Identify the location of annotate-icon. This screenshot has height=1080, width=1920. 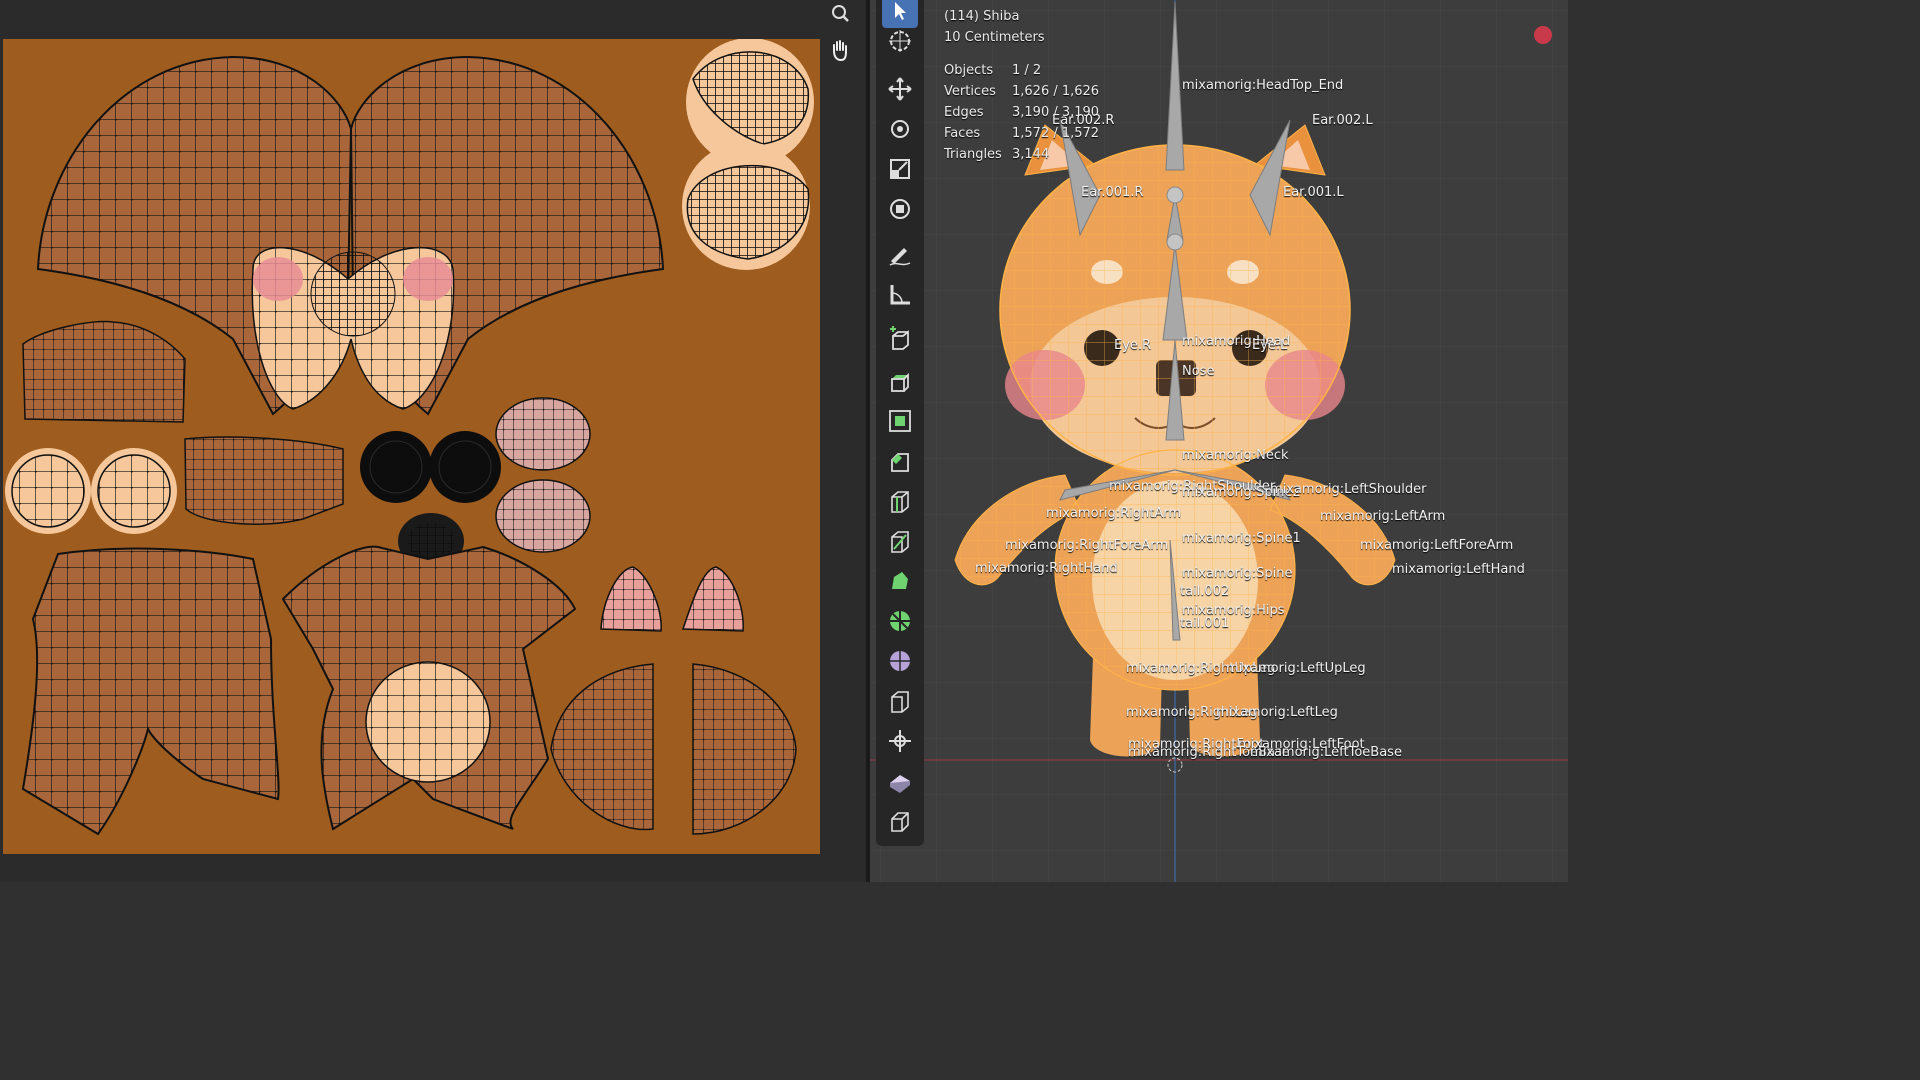
(900, 255).